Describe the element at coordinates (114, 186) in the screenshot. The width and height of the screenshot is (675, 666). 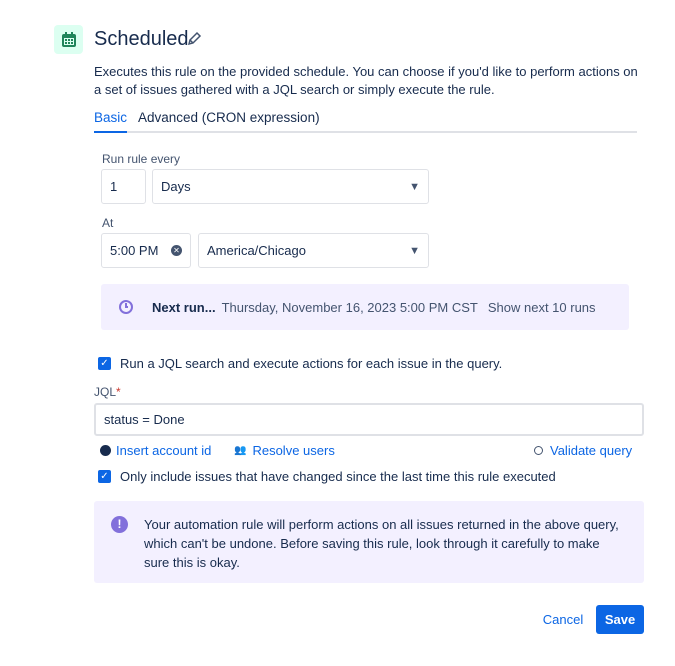
I see `interval-value: 1` at that location.